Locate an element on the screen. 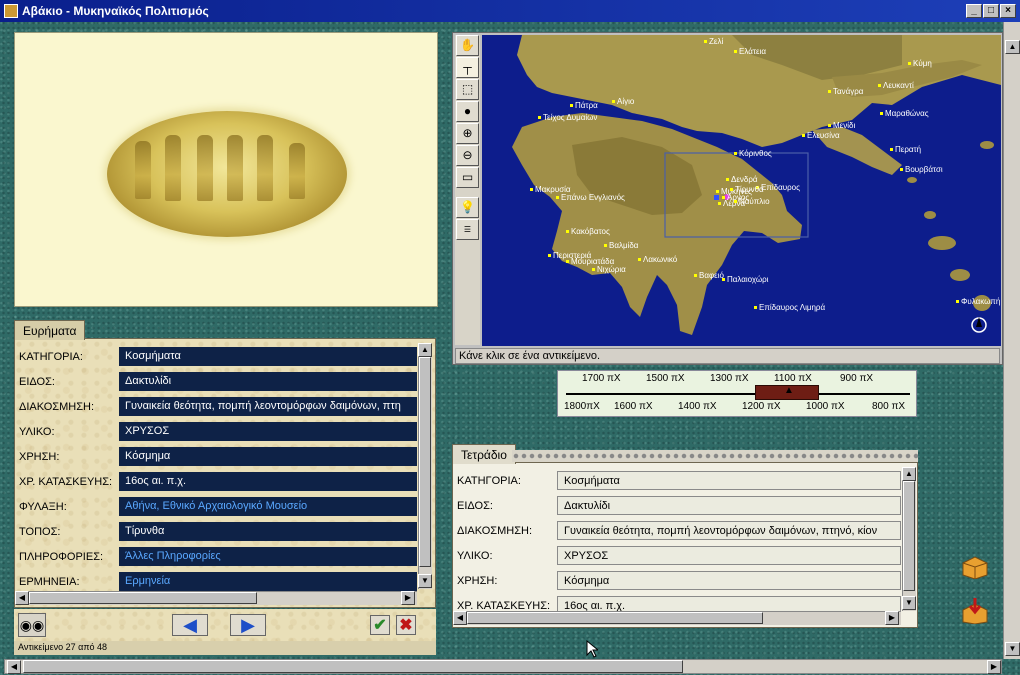 The height and width of the screenshot is (675, 1020). map-status-bar: Κάνε κλικ σε ένα αντικείμενο. is located at coordinates (727, 356).